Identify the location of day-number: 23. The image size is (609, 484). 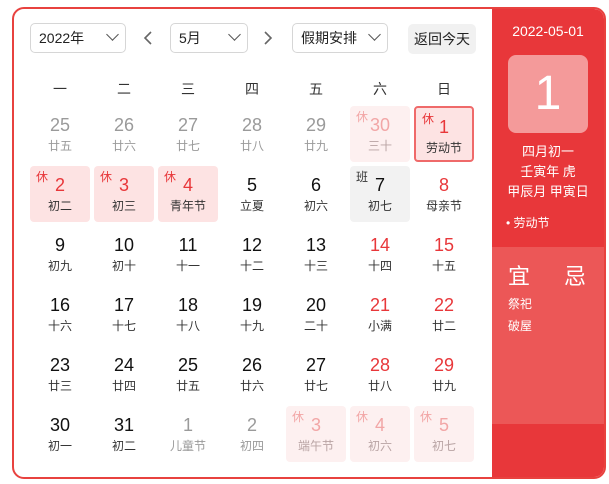
(60, 365).